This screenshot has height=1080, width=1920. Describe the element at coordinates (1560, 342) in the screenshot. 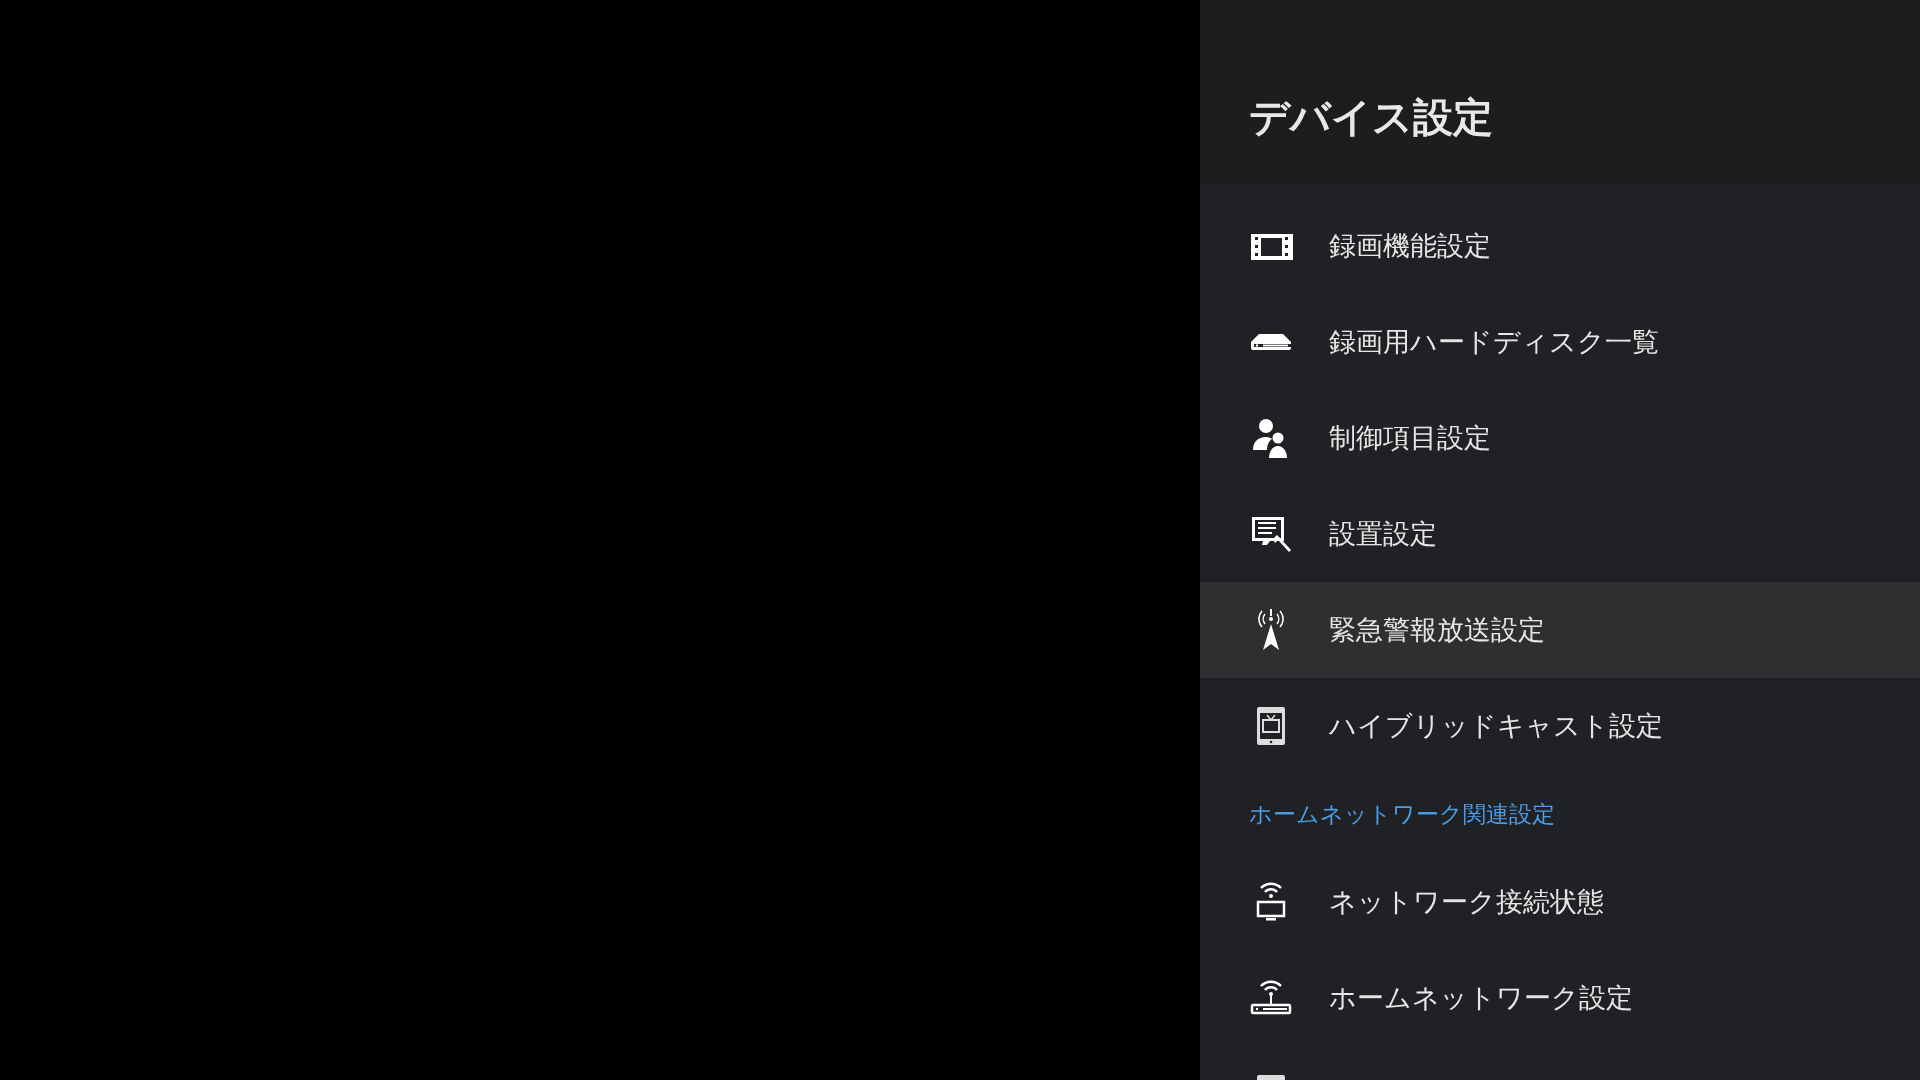

I see `menu-item: 録画用ハードディスク一覧` at that location.